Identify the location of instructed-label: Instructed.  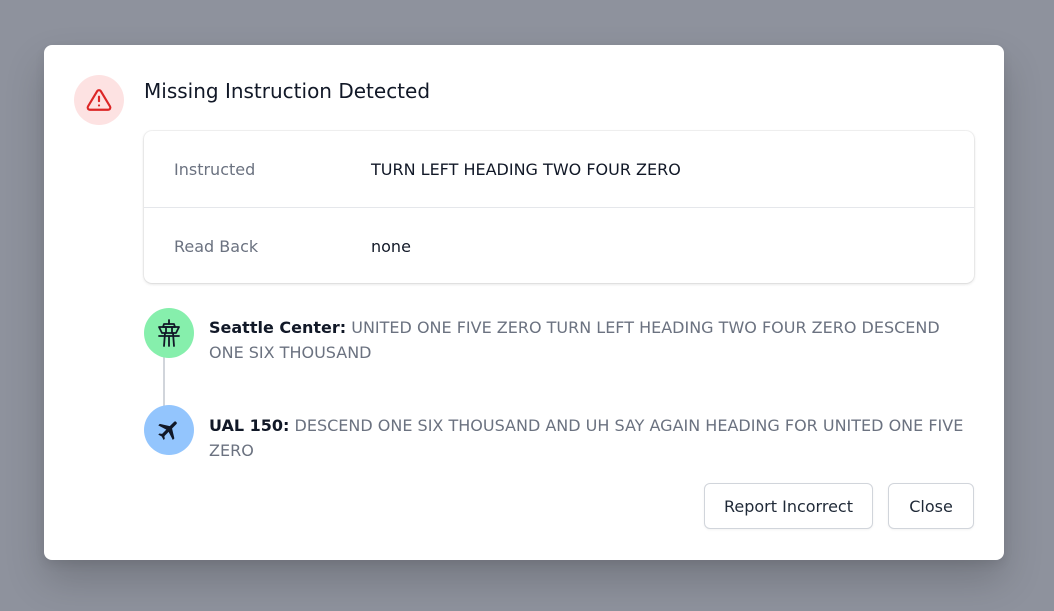
(215, 169).